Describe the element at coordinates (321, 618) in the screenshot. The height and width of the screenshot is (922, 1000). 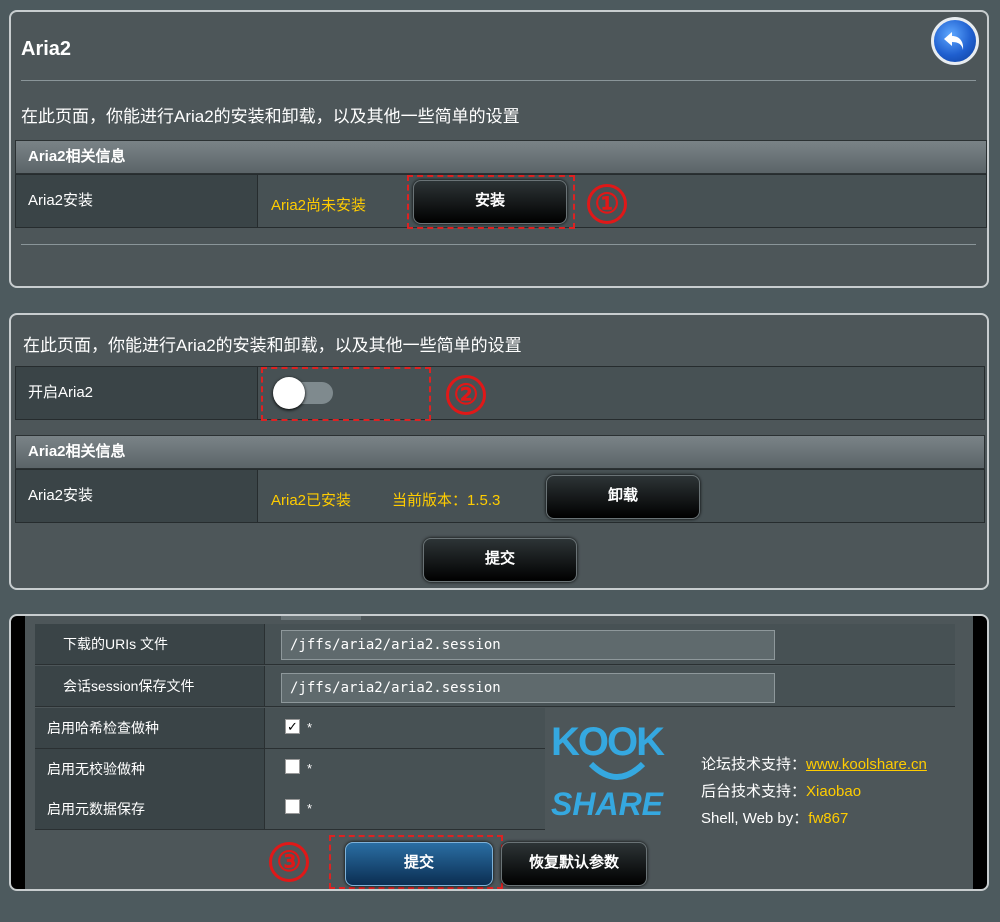
I see `cut-off-field` at that location.